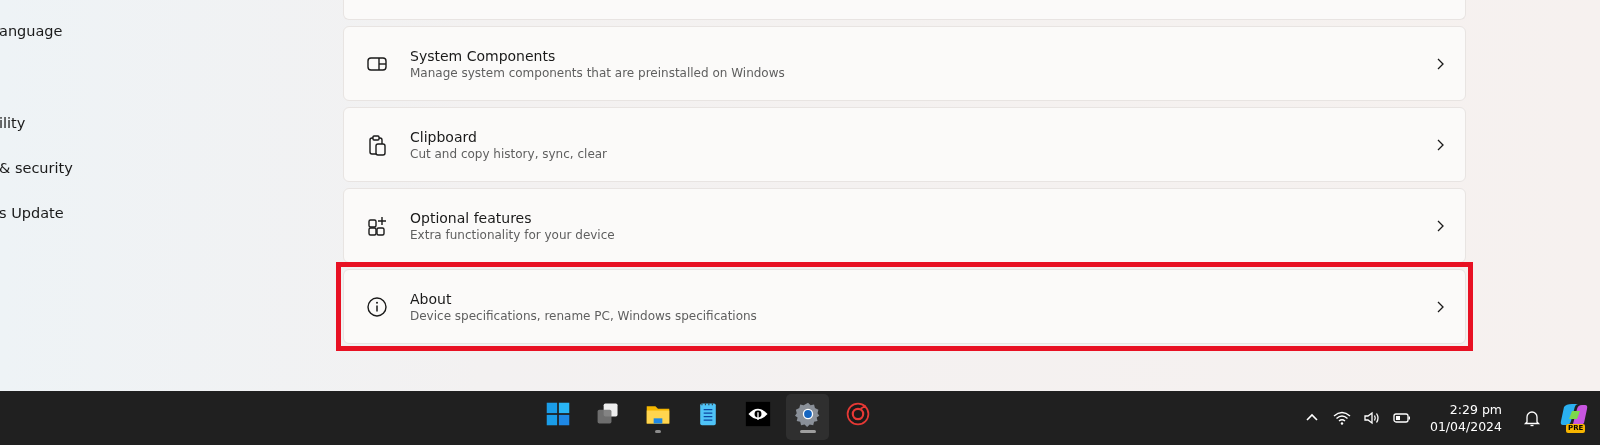 This screenshot has height=445, width=1600. Describe the element at coordinates (1532, 418) in the screenshot. I see `bell-icon` at that location.